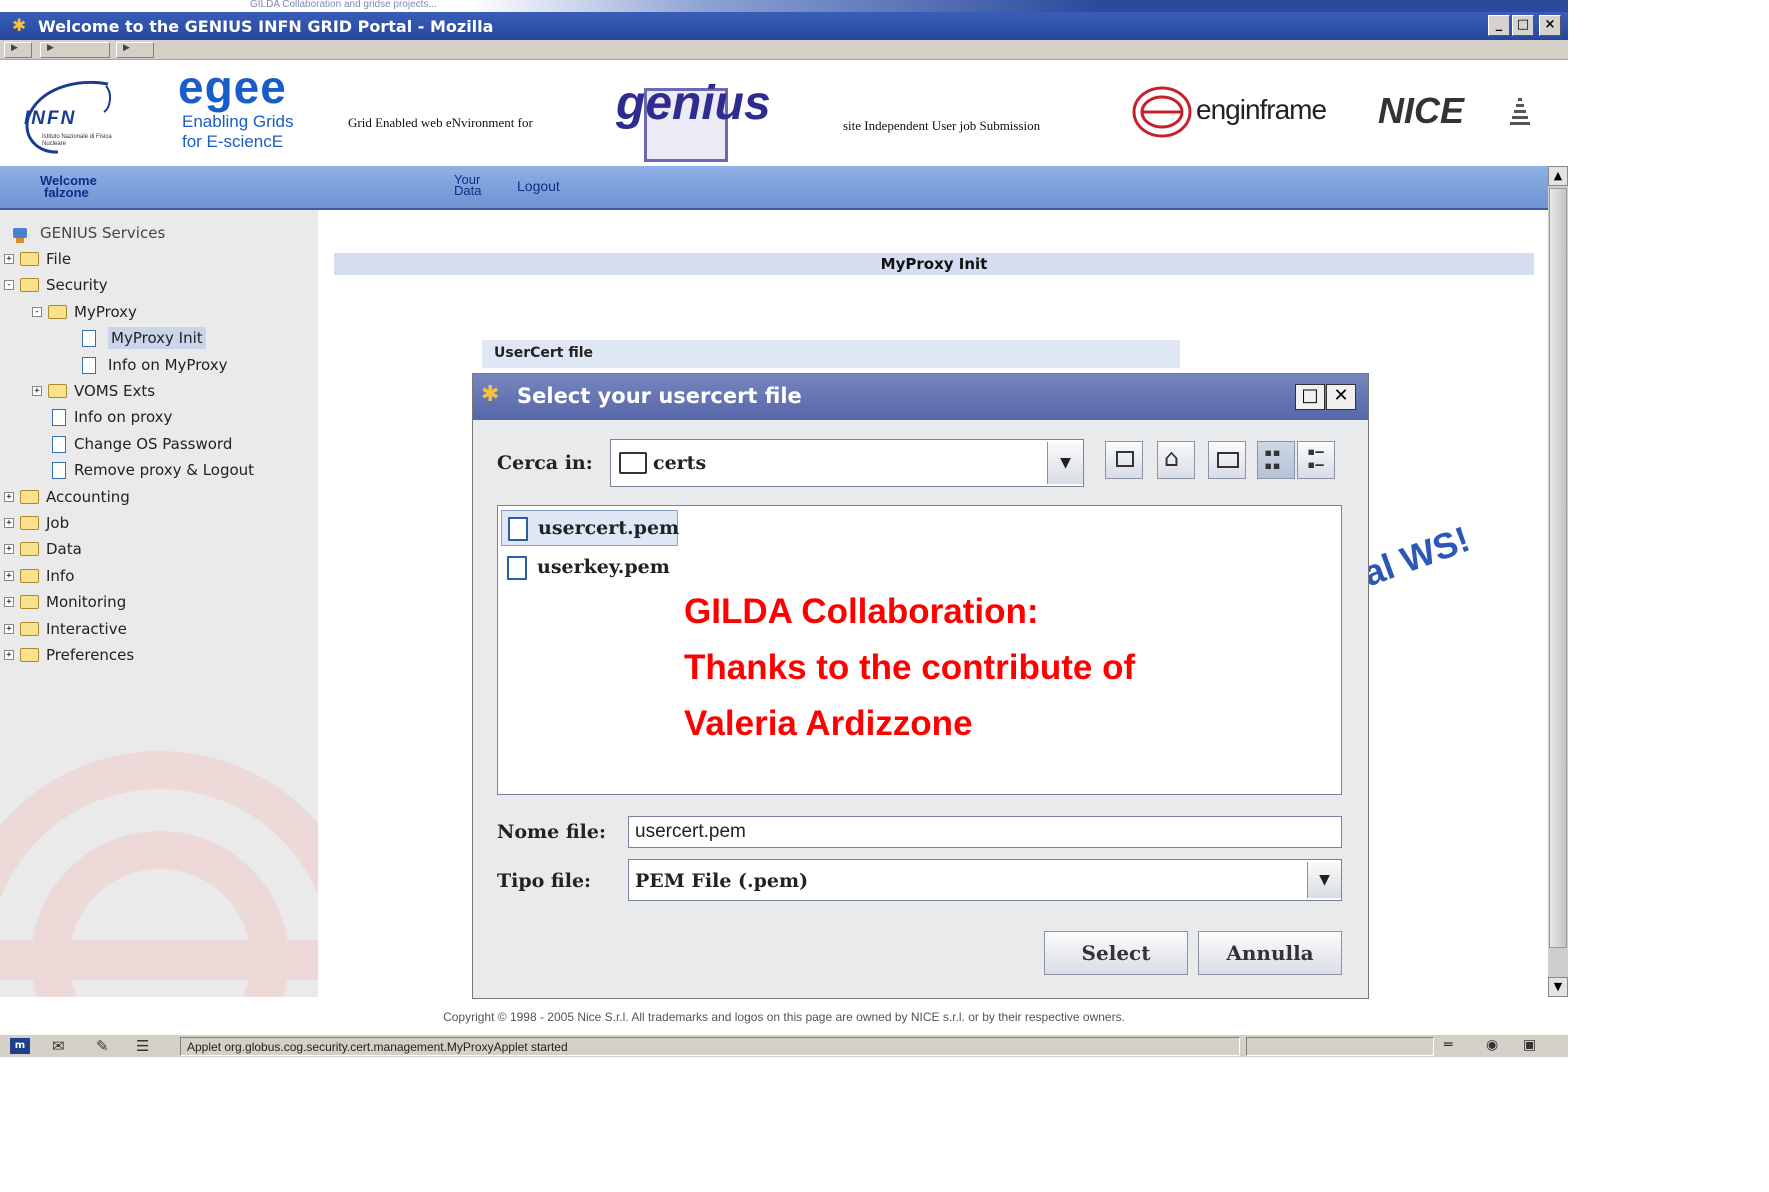  What do you see at coordinates (985, 832) in the screenshot?
I see `filename-input: usercert.pem` at bounding box center [985, 832].